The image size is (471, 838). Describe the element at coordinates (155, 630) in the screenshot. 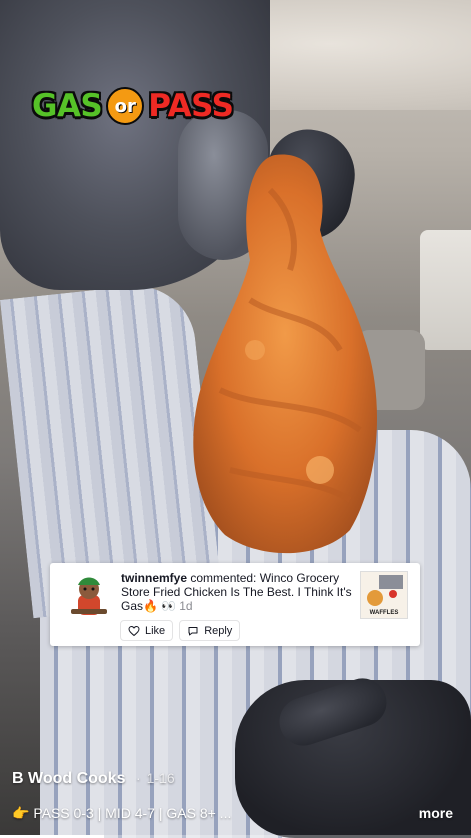

I see `like-label: Like` at that location.